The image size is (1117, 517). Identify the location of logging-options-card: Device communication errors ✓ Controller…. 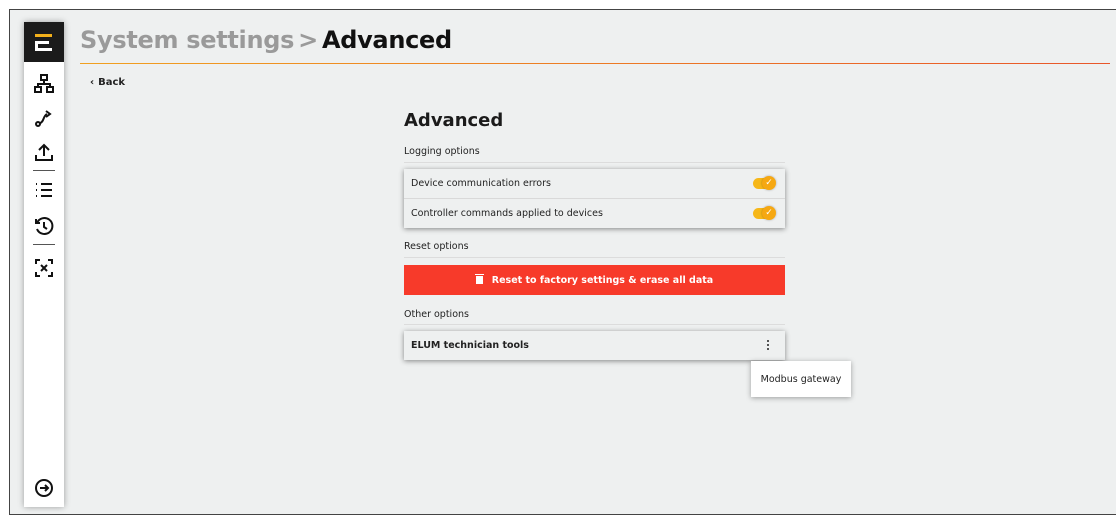
(594, 198).